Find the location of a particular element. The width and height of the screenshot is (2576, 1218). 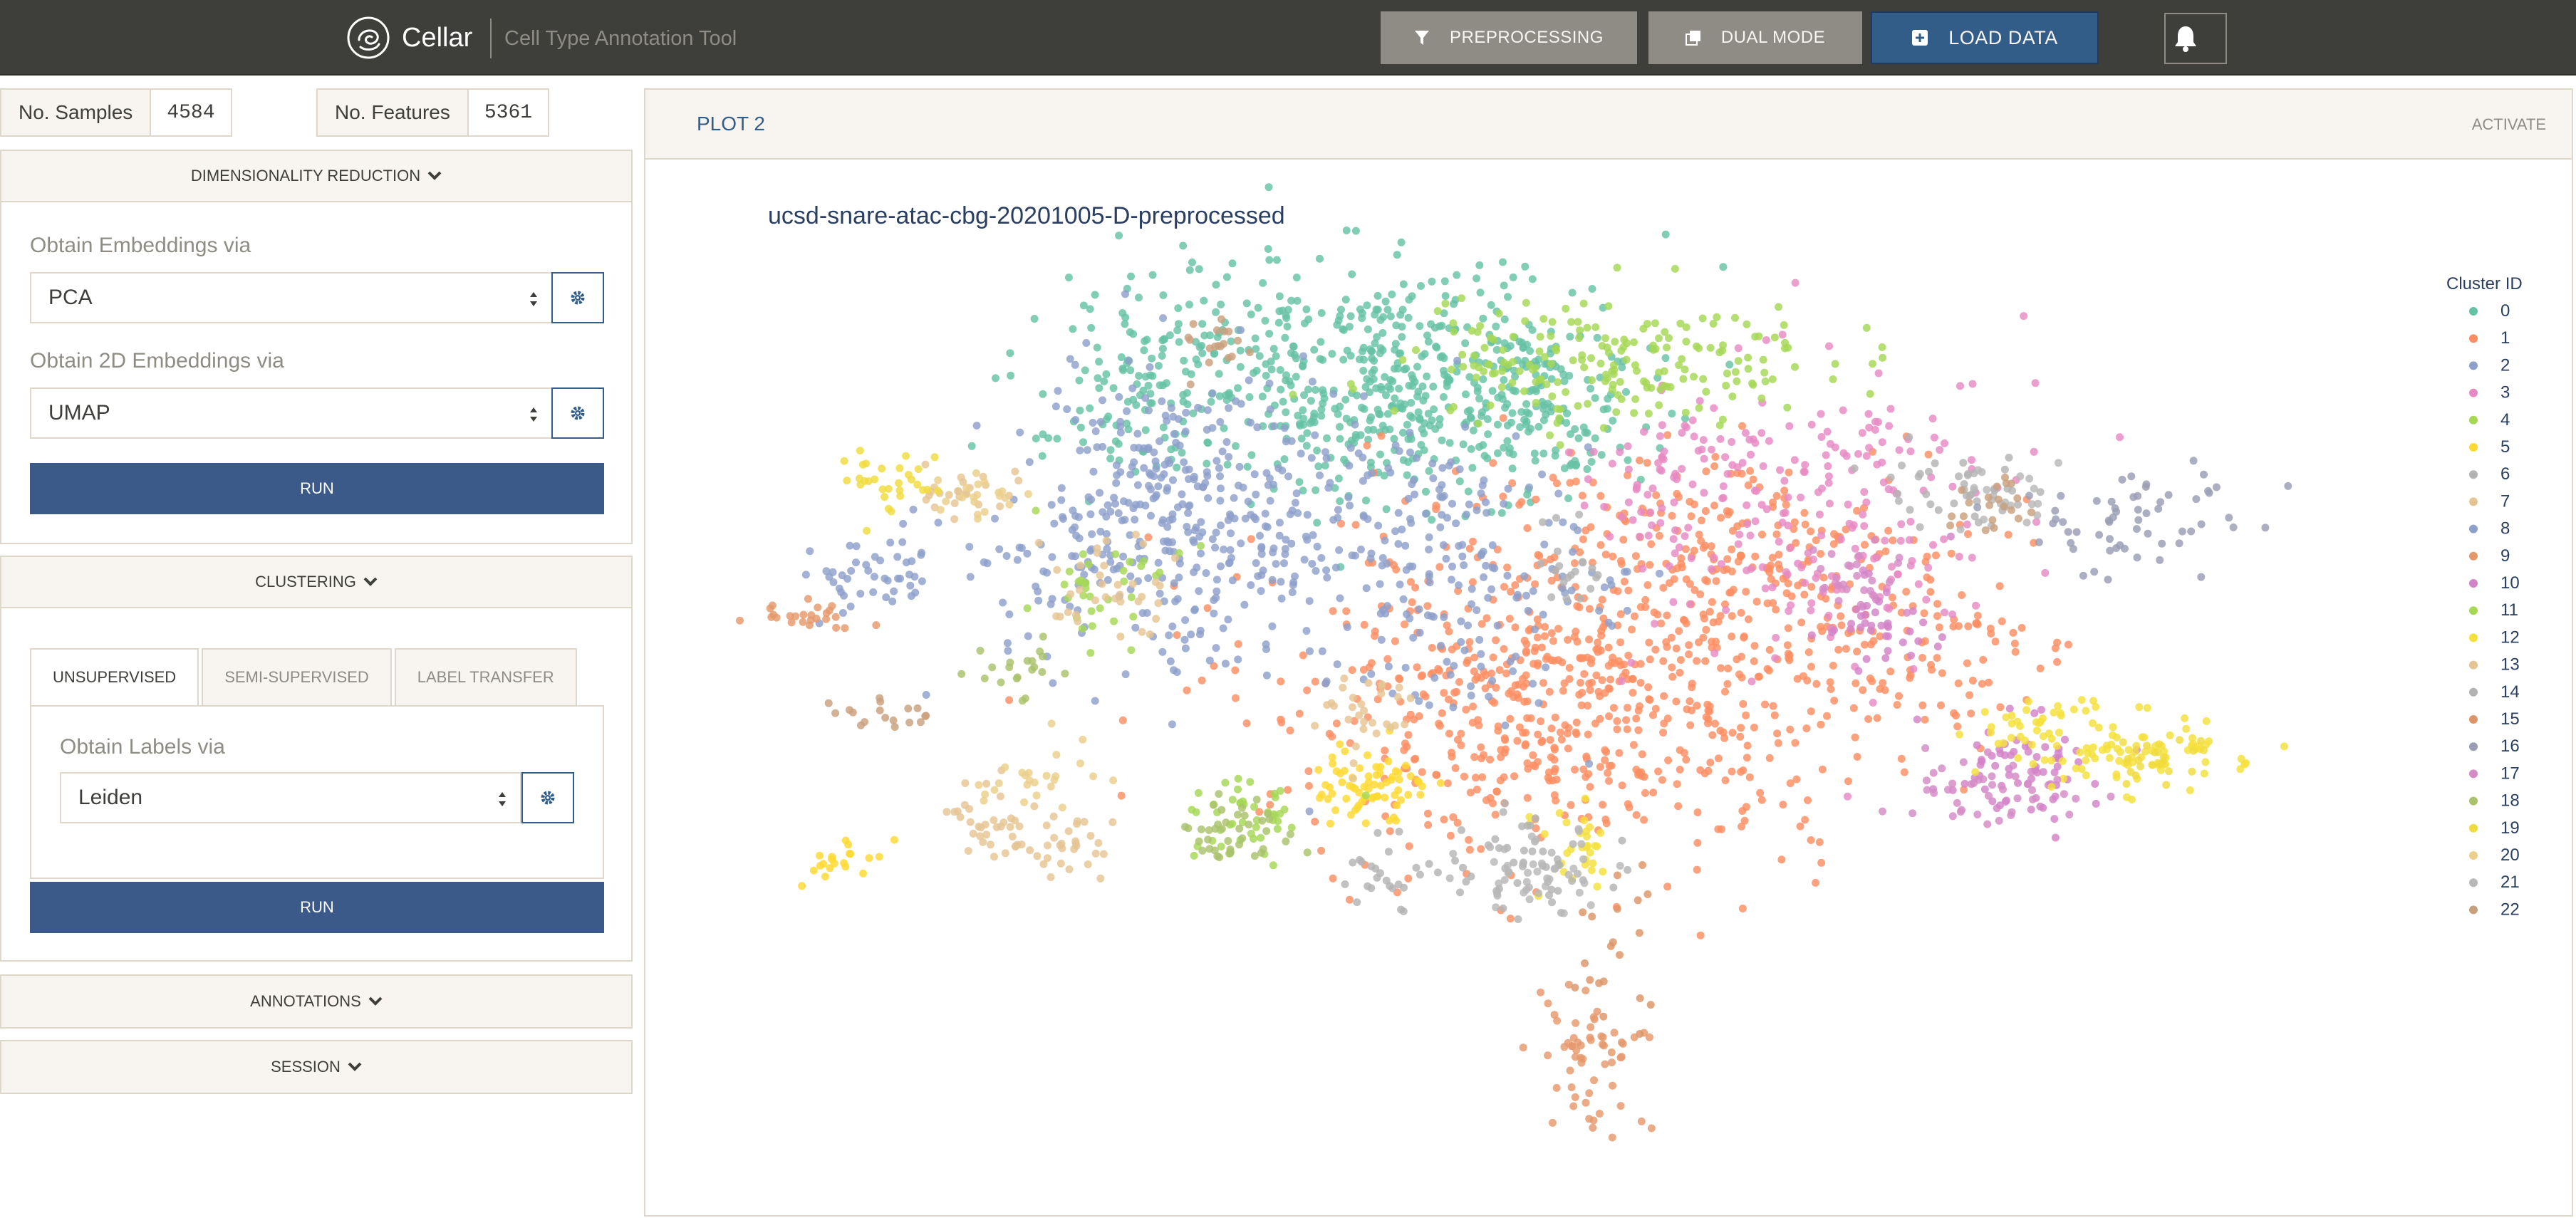

legend-label: 17 is located at coordinates (2510, 773).